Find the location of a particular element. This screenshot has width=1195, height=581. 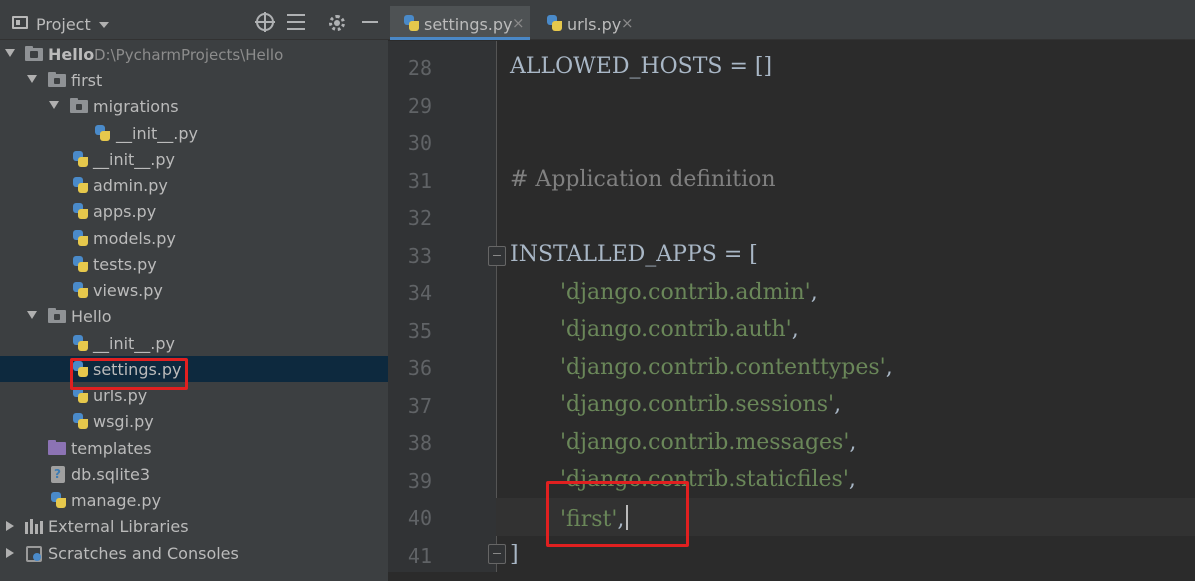

tree-item-first-init: __init__.py is located at coordinates (194, 159).